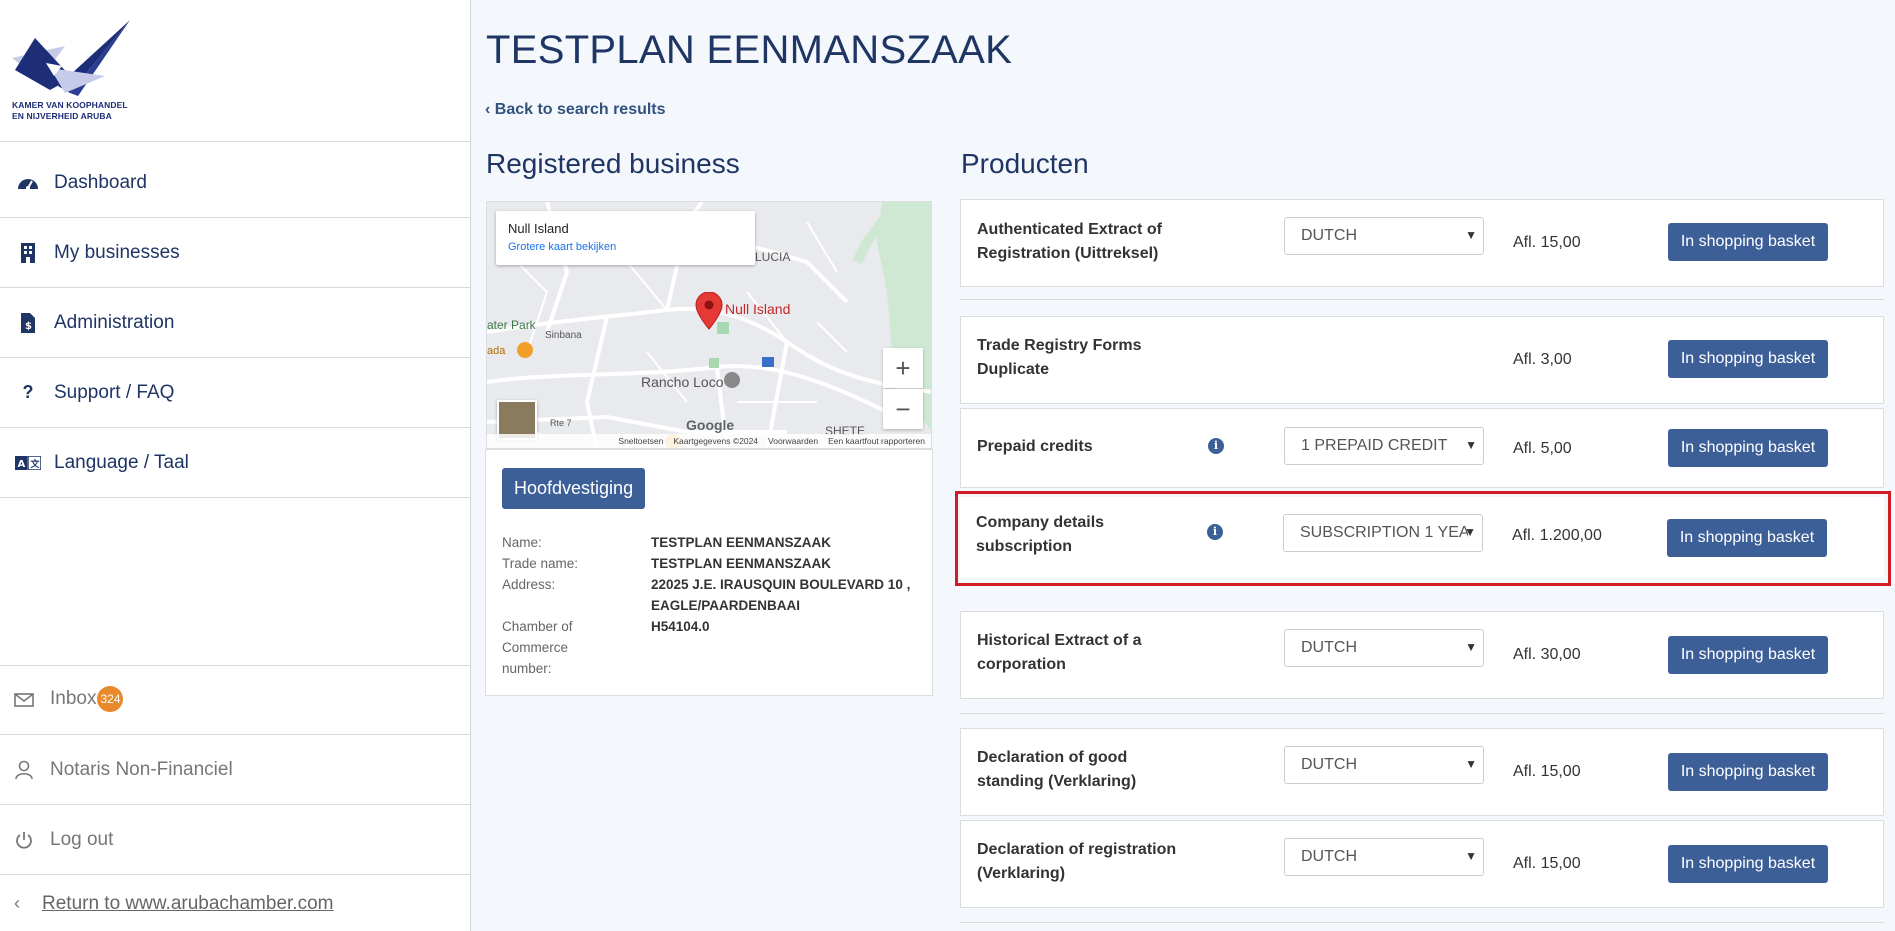 This screenshot has width=1895, height=931. I want to click on return-to-site-link: ‹ Return to www.arubachamber.com, so click(235, 903).